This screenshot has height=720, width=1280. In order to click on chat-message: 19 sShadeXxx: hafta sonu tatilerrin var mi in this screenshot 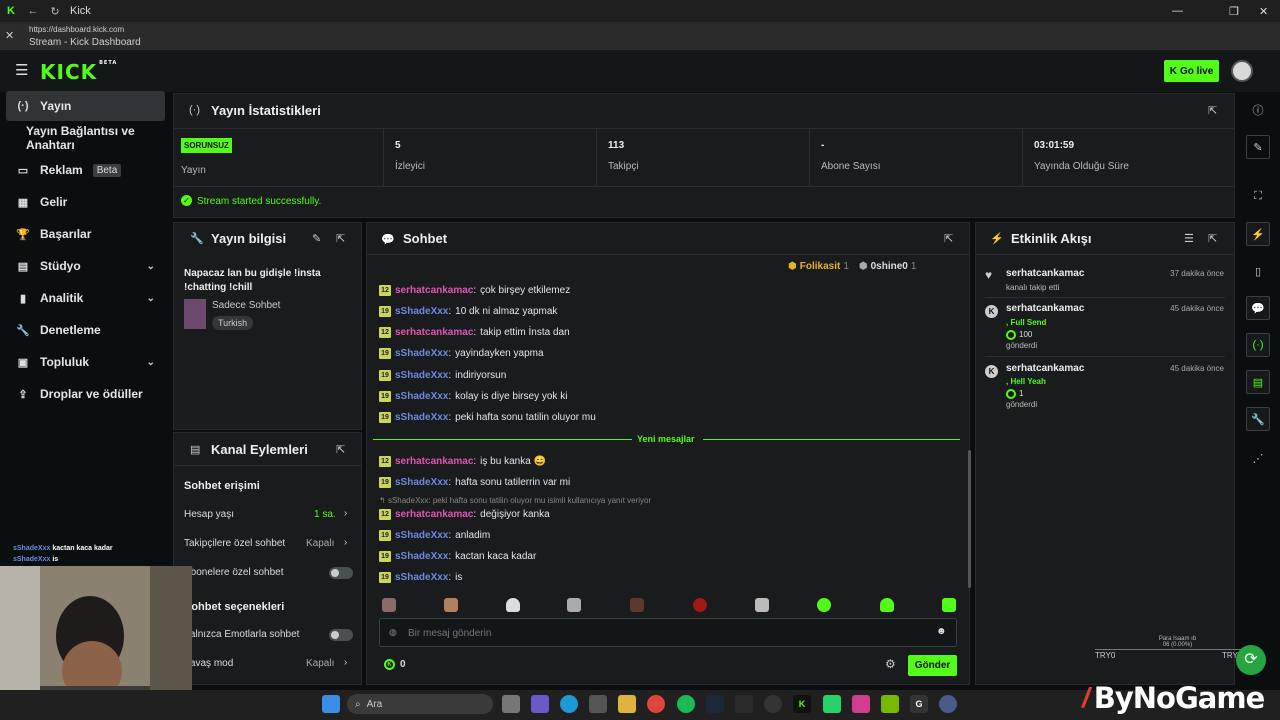, I will do `click(474, 482)`.